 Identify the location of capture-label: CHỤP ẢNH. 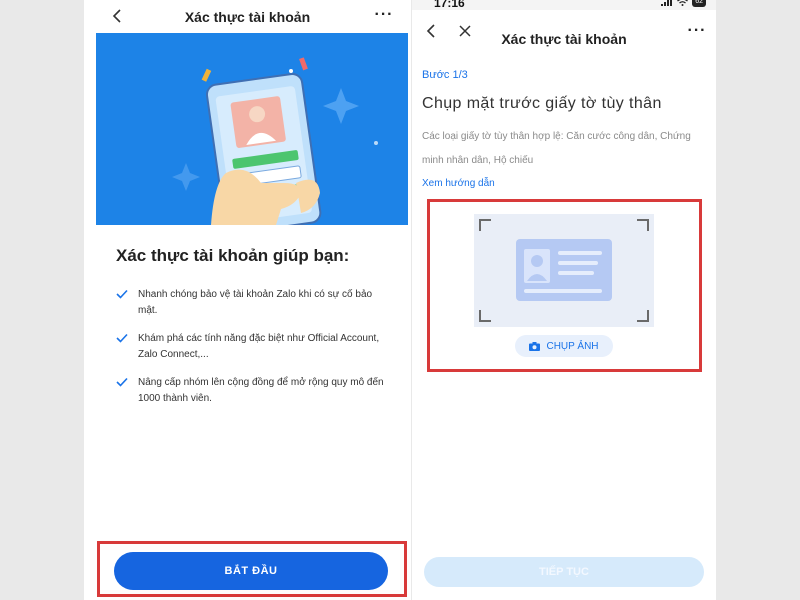
(572, 346).